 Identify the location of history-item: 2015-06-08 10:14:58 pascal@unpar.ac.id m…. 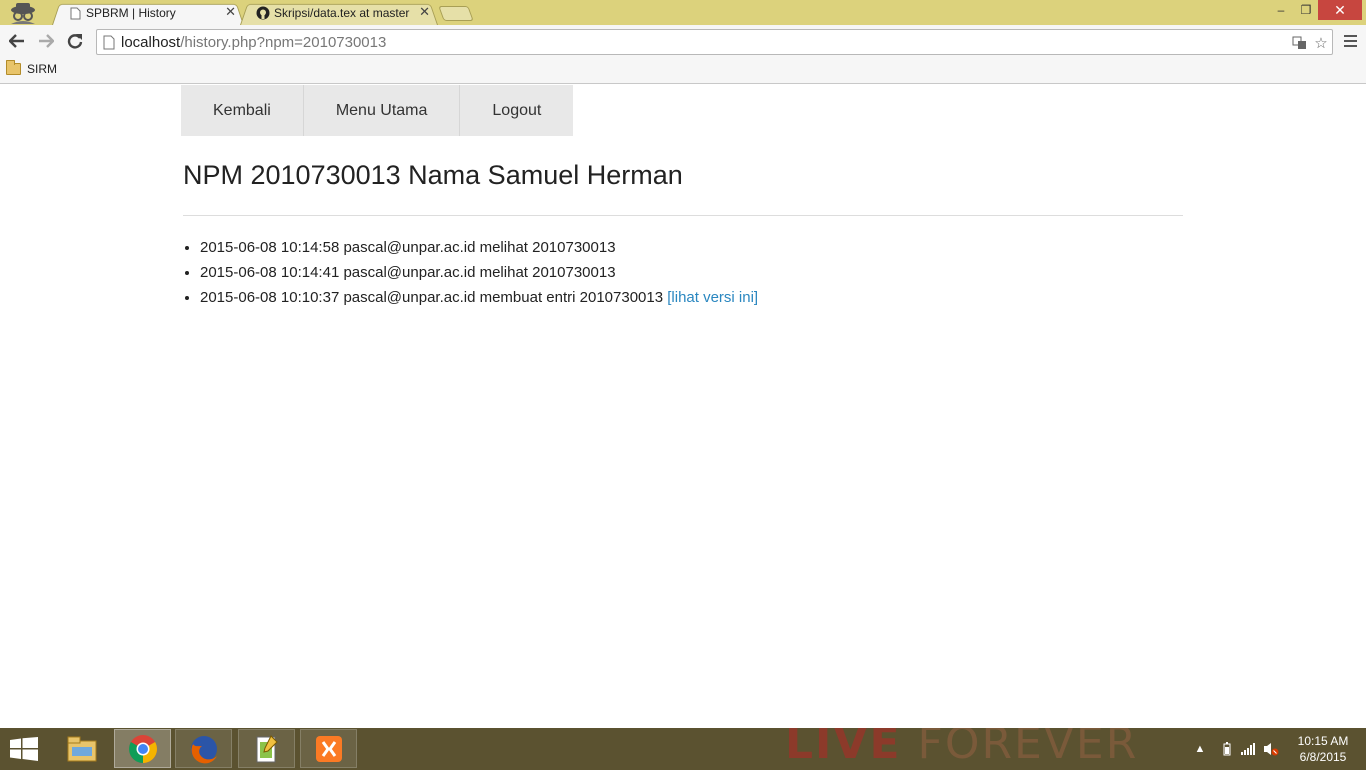
(479, 250).